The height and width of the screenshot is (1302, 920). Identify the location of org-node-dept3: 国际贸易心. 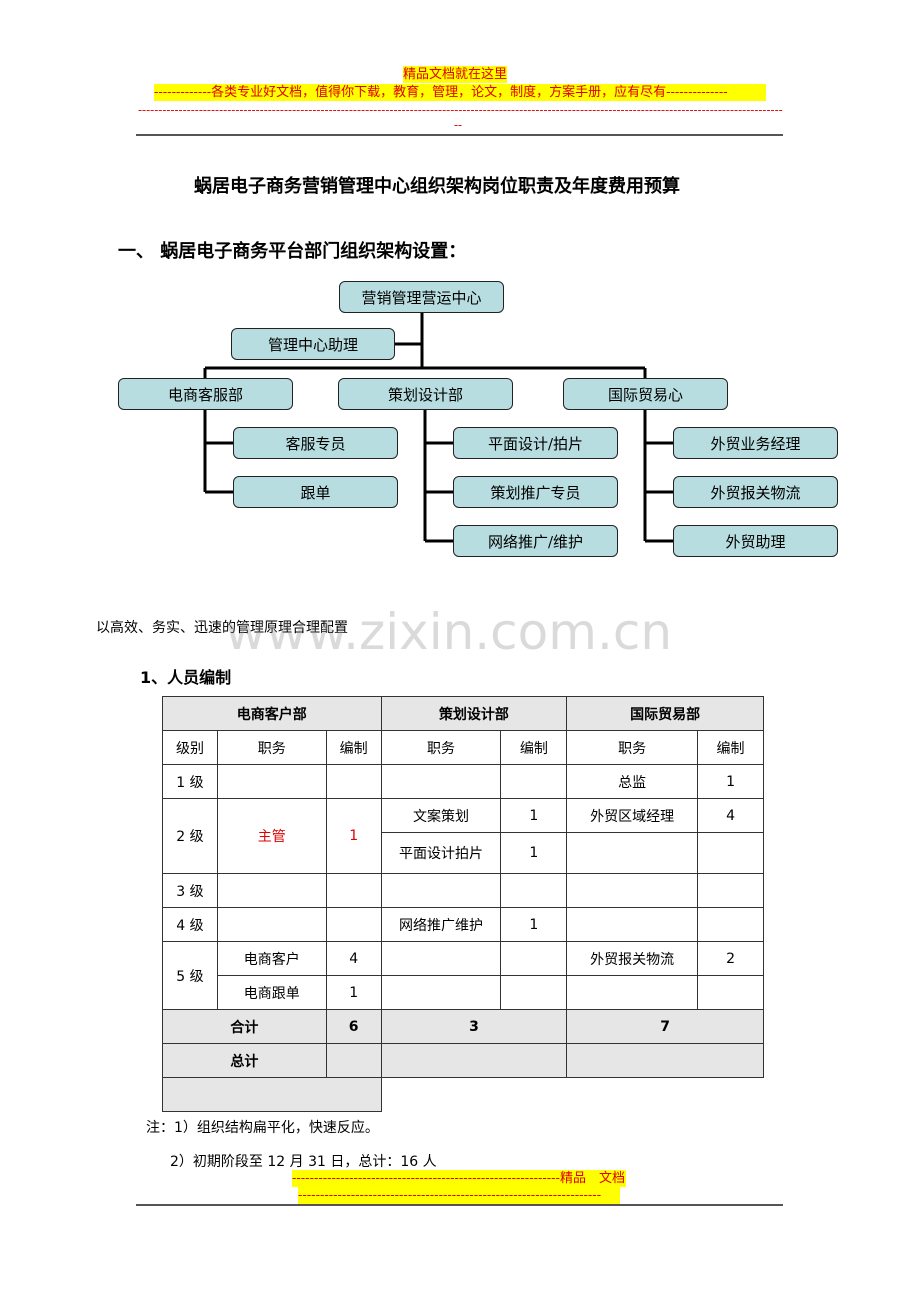
(645, 394).